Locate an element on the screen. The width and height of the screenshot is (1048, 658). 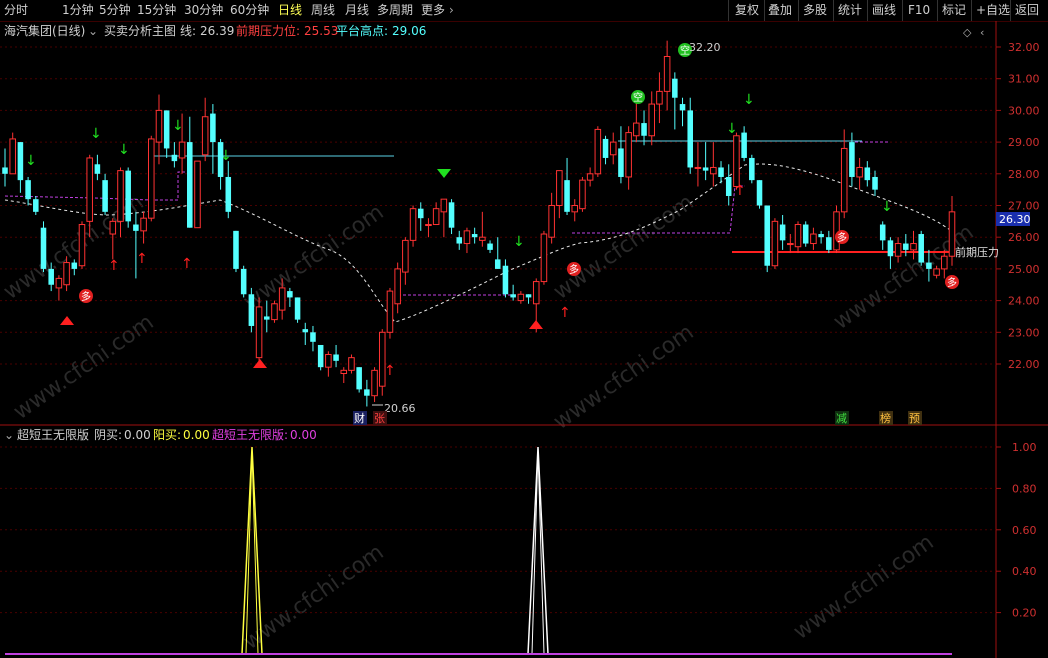
high-price-label: 32.20 is located at coordinates (705, 47).